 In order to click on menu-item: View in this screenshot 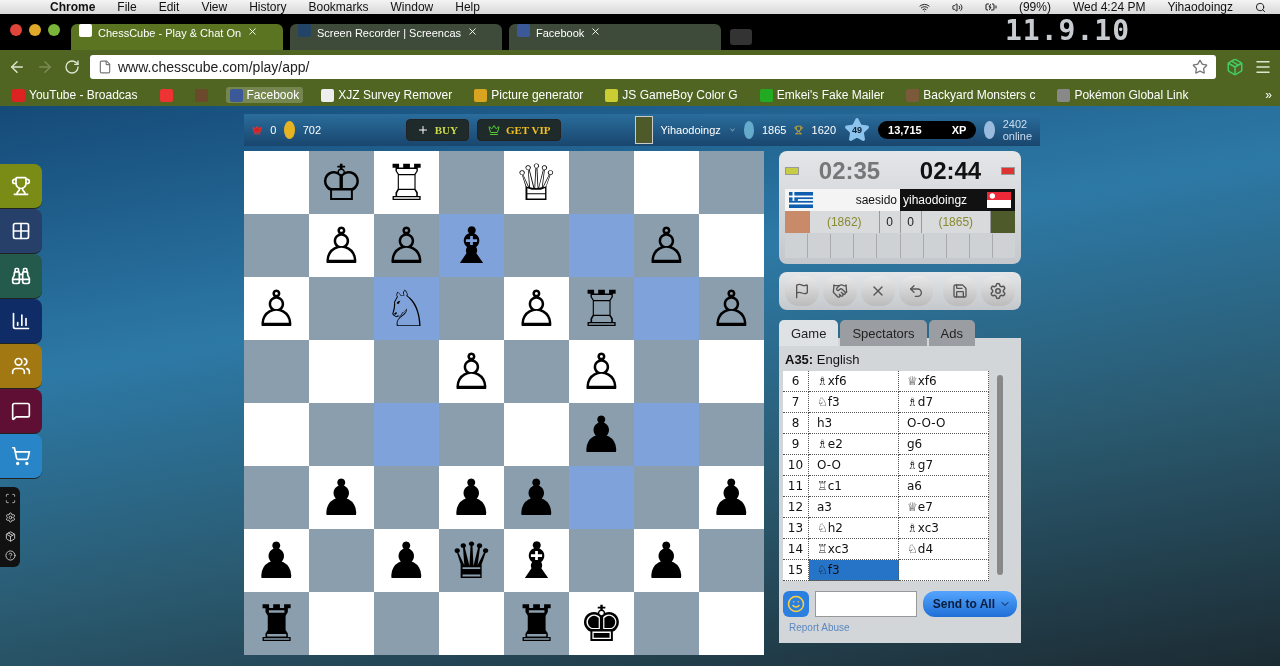, I will do `click(214, 7)`.